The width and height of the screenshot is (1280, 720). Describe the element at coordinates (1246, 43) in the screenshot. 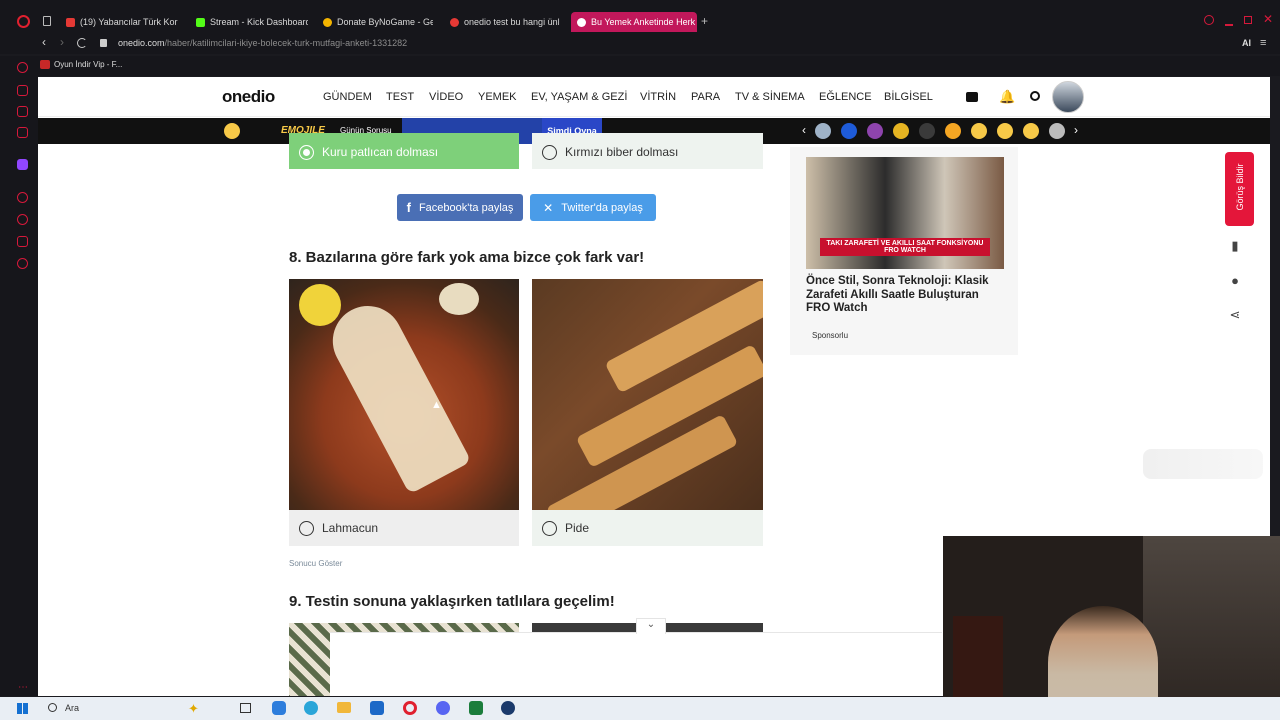

I see `ai-label: AI` at that location.